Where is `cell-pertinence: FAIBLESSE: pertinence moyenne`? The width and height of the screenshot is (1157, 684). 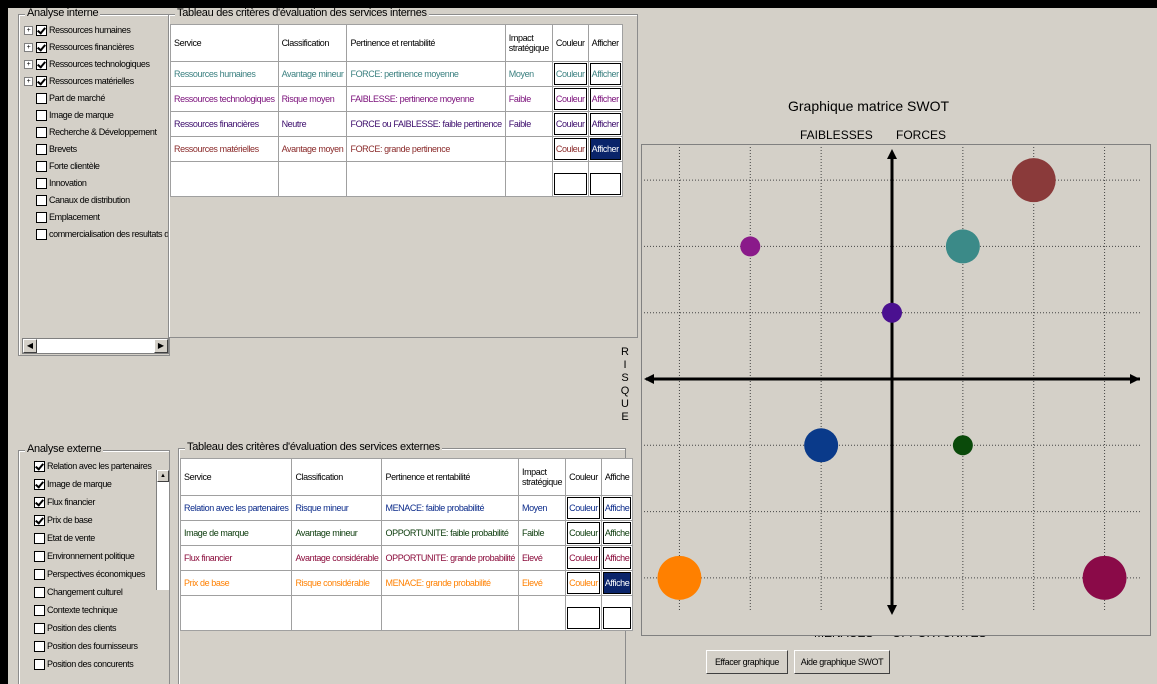
cell-pertinence: FAIBLESSE: pertinence moyenne is located at coordinates (426, 99).